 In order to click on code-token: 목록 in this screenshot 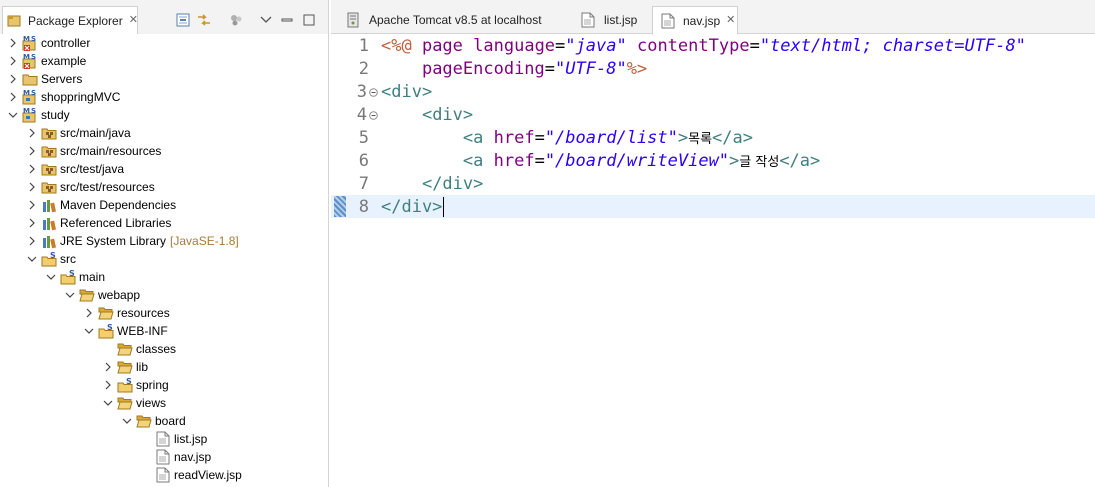, I will do `click(700, 139)`.